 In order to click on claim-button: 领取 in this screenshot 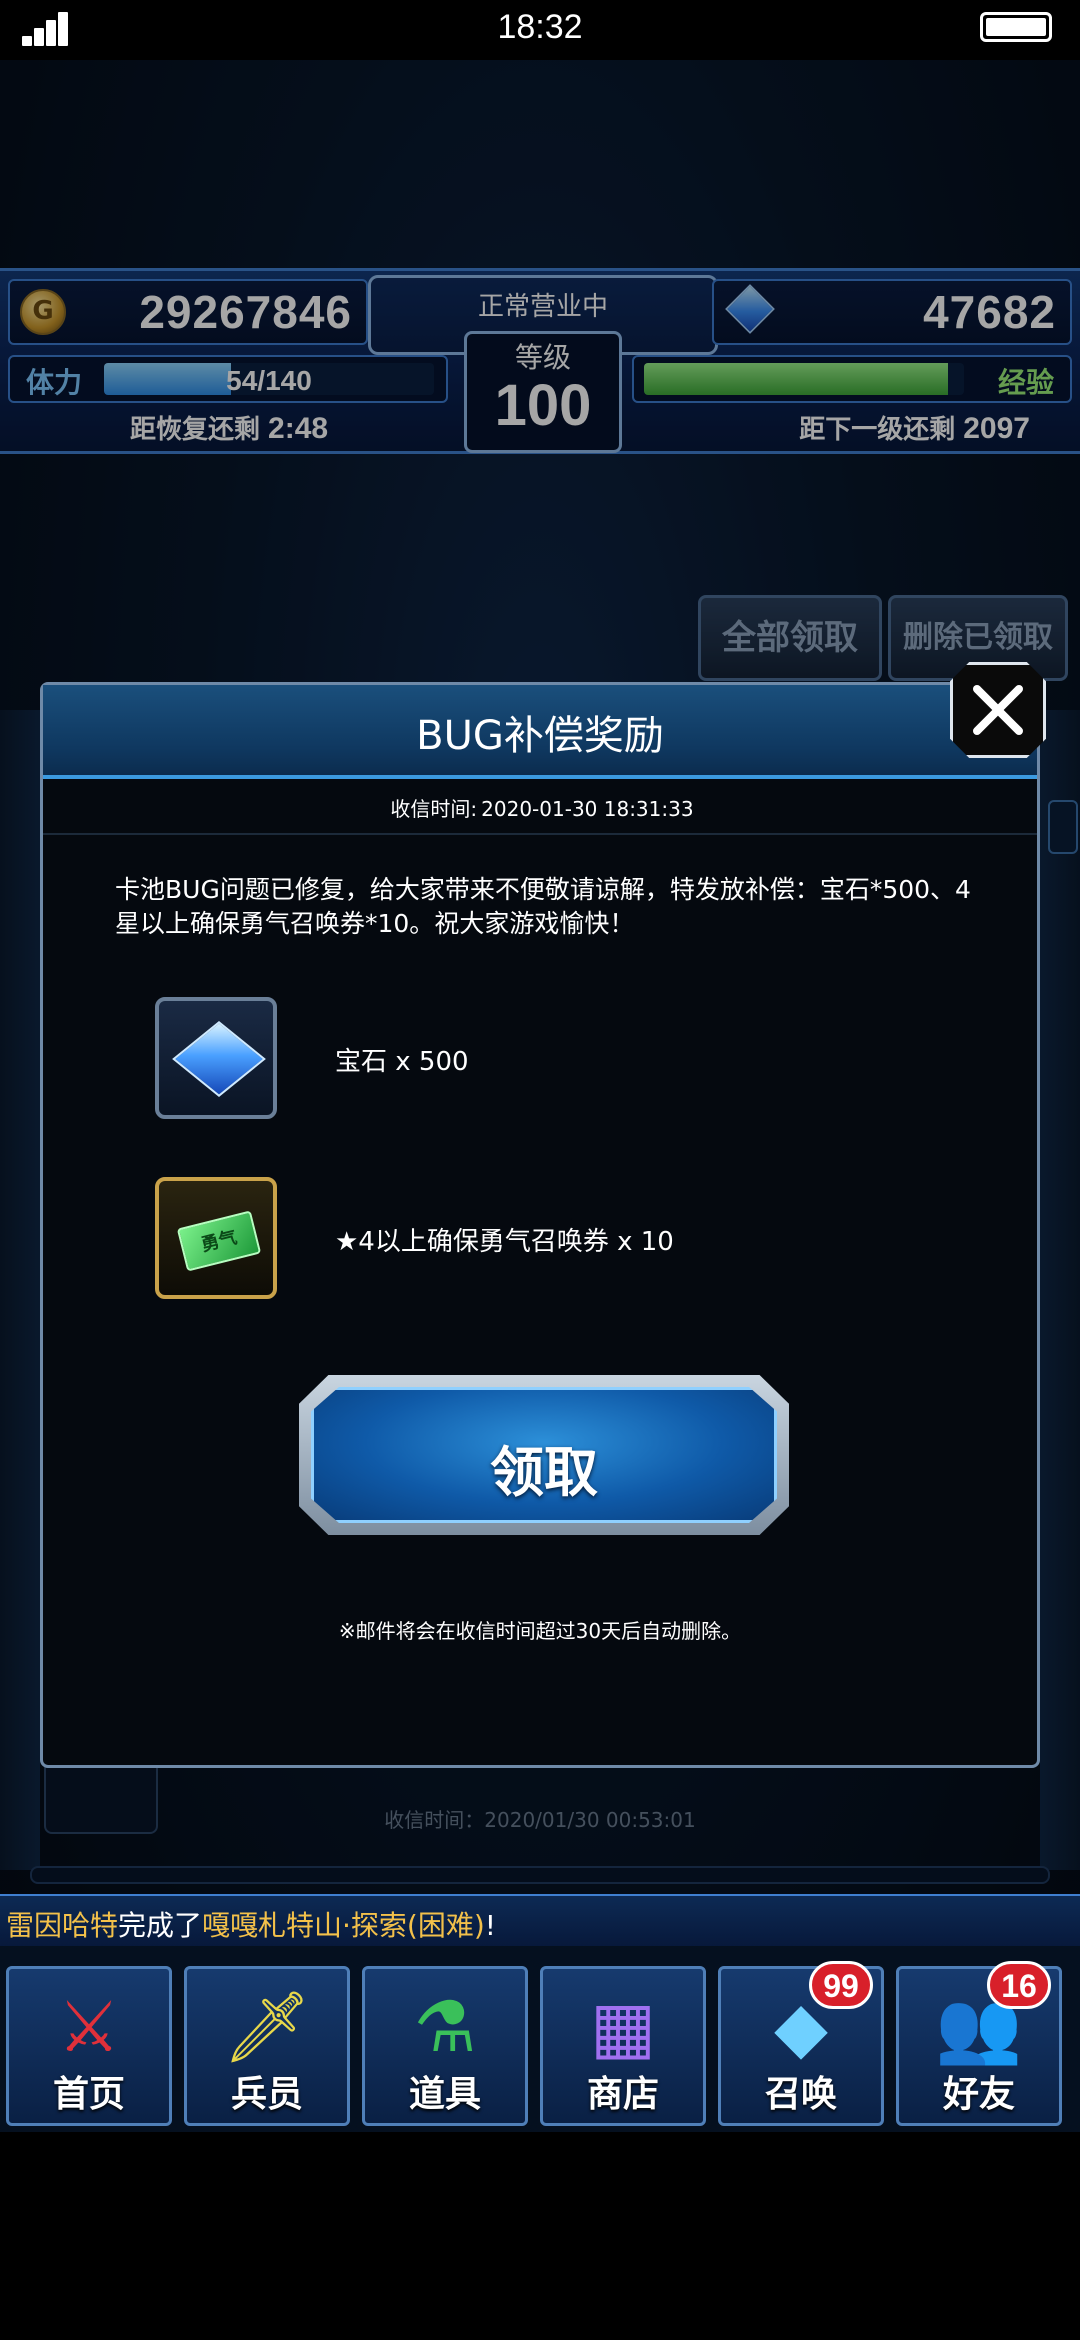, I will do `click(544, 1455)`.